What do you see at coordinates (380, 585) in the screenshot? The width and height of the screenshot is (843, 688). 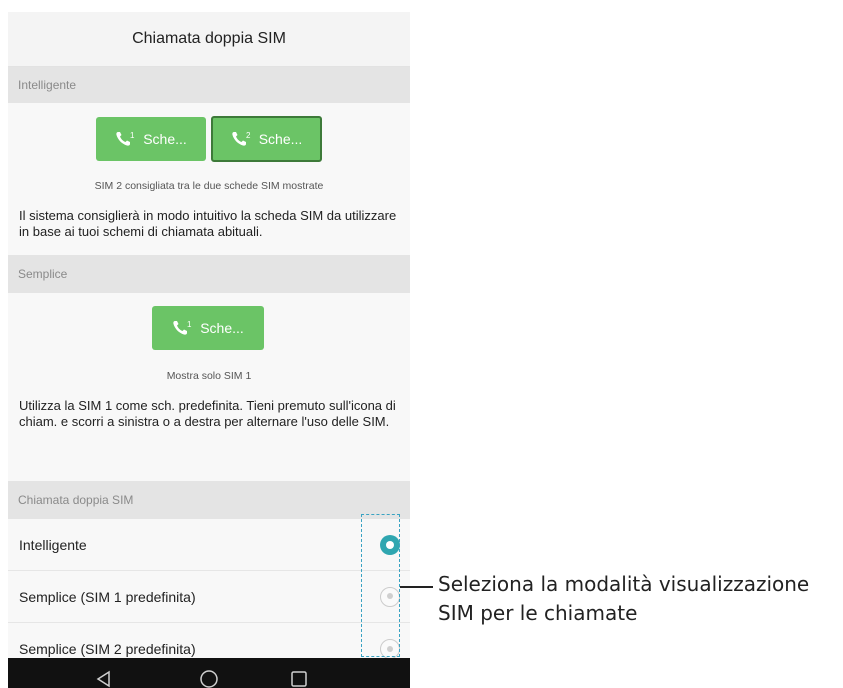 I see `radio-column-highlight` at bounding box center [380, 585].